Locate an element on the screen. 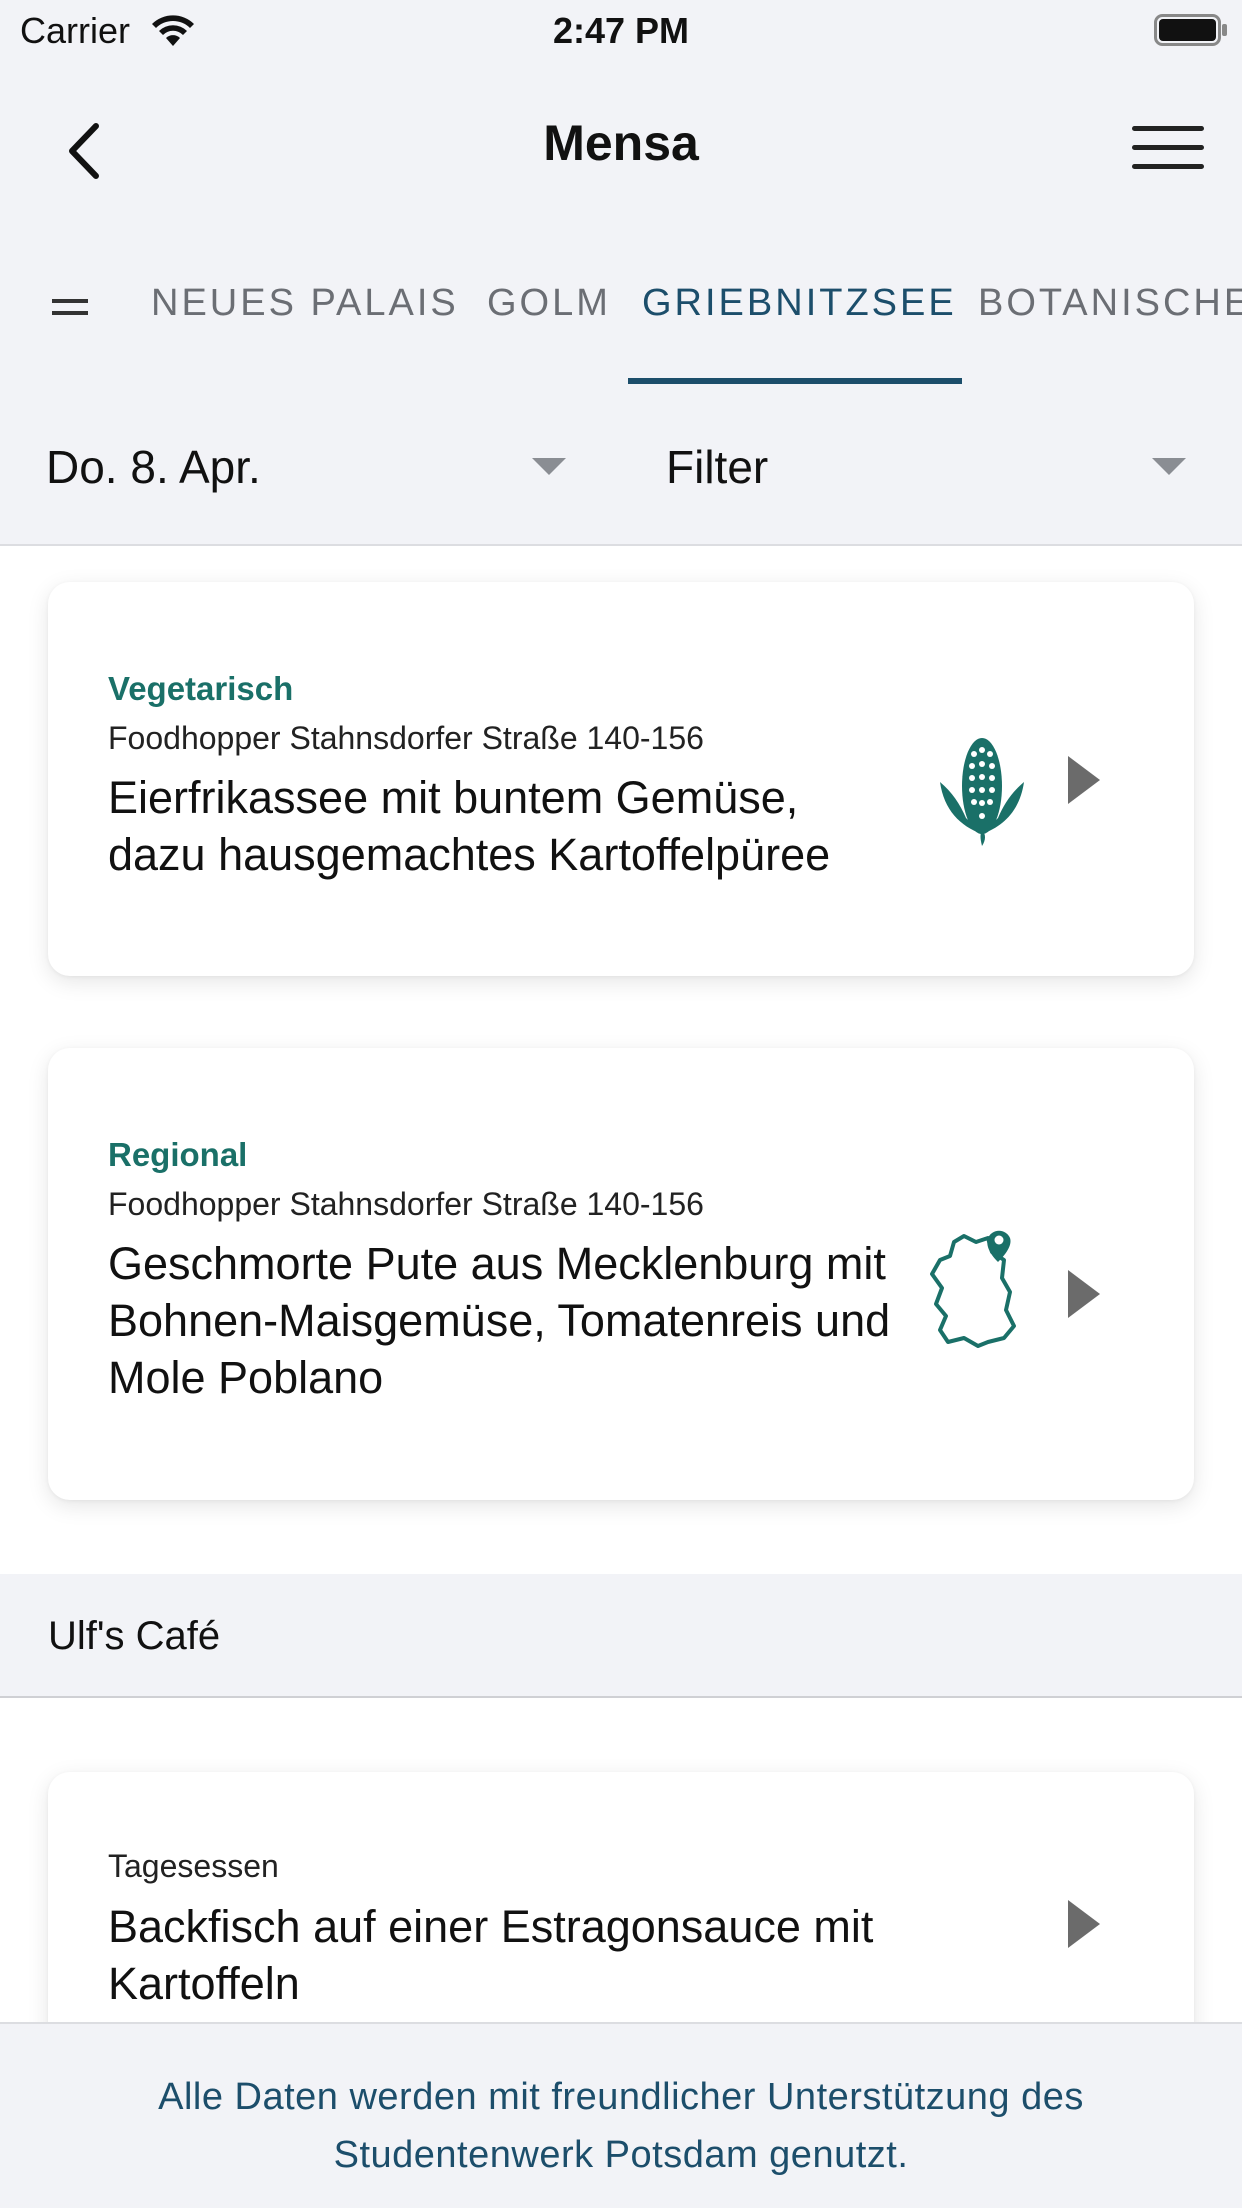 The image size is (1242, 2208). status-bar: Carrier 2:47 PM is located at coordinates (621, 31).